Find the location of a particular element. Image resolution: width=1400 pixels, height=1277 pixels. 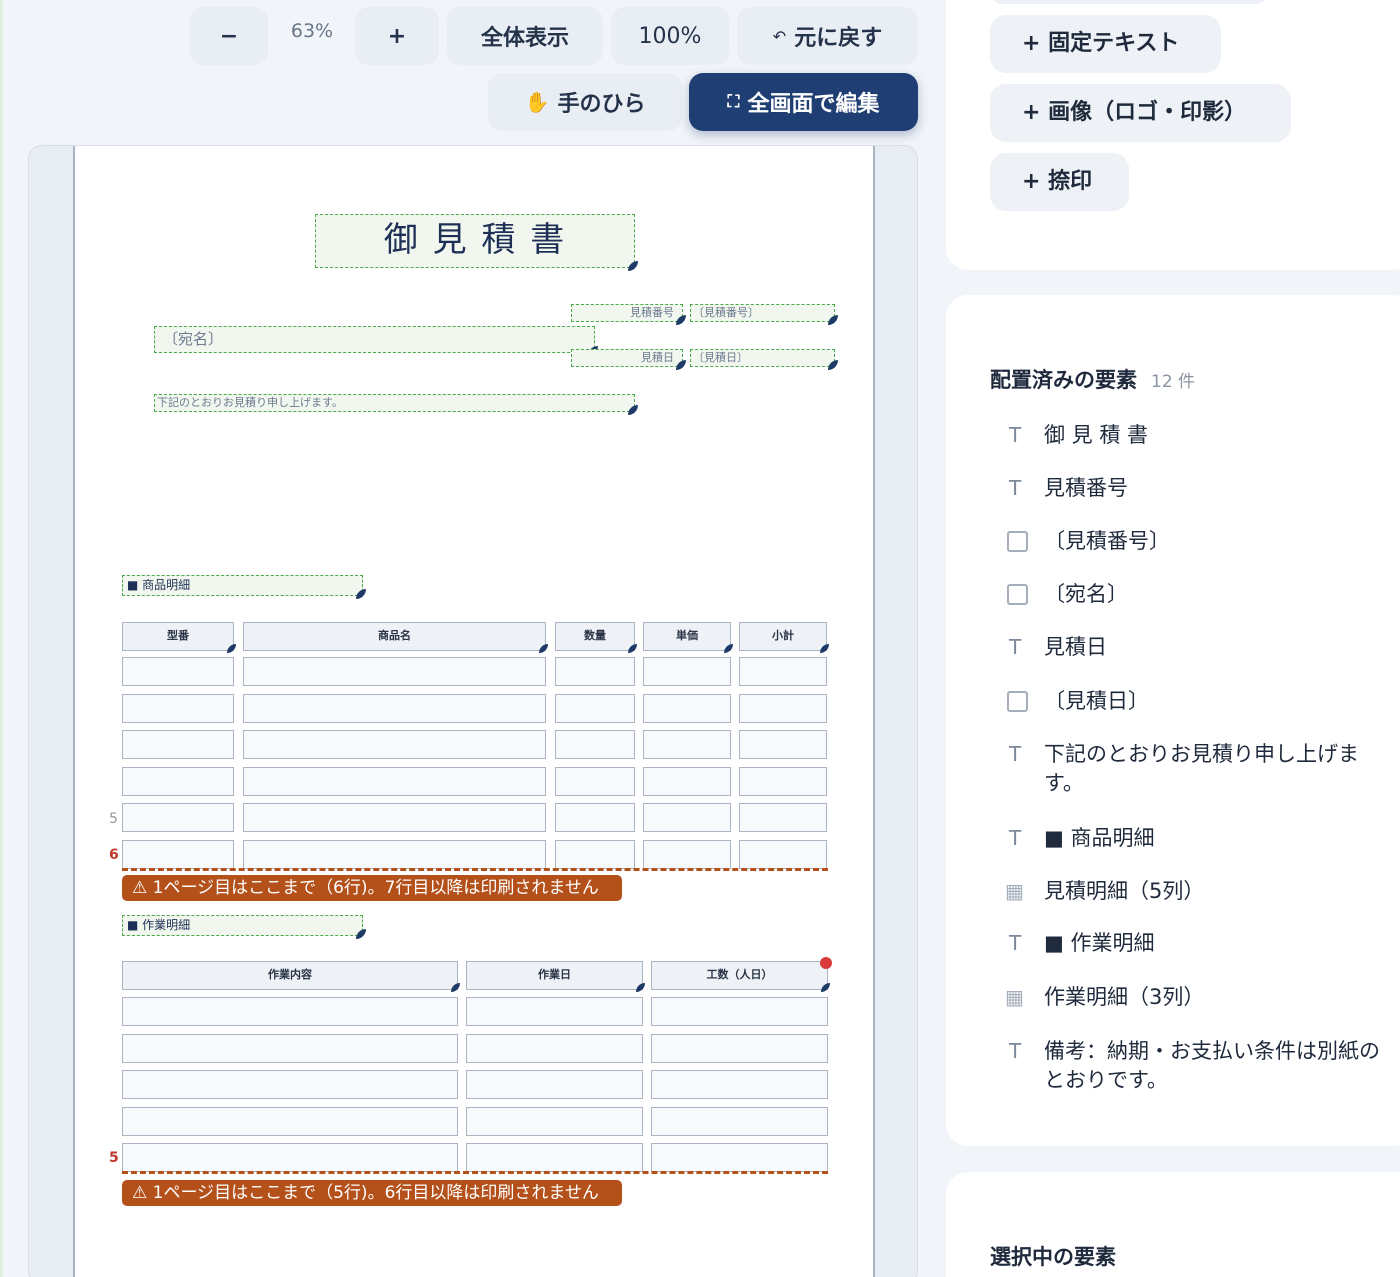

placed-element-item: ▦ 作業明細（3列） is located at coordinates (1195, 997).